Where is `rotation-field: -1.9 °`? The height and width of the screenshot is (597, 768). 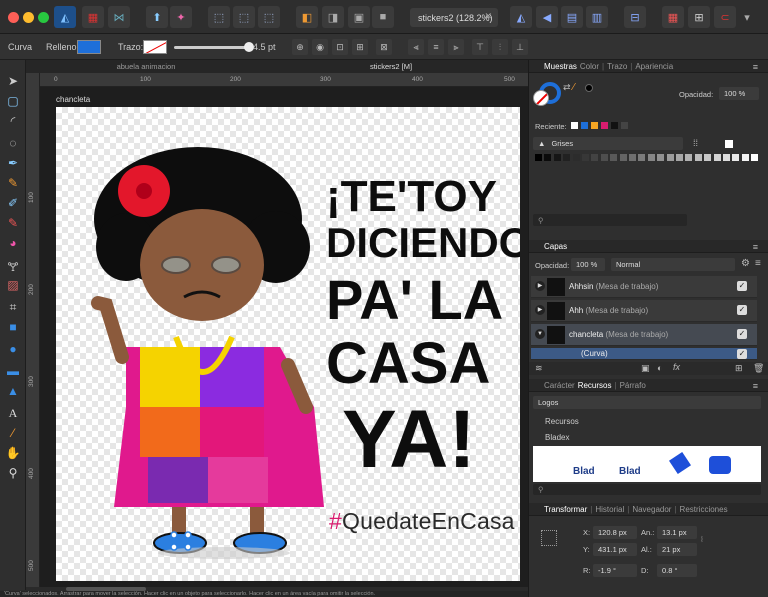
rotation-field: -1.9 ° is located at coordinates (615, 570).